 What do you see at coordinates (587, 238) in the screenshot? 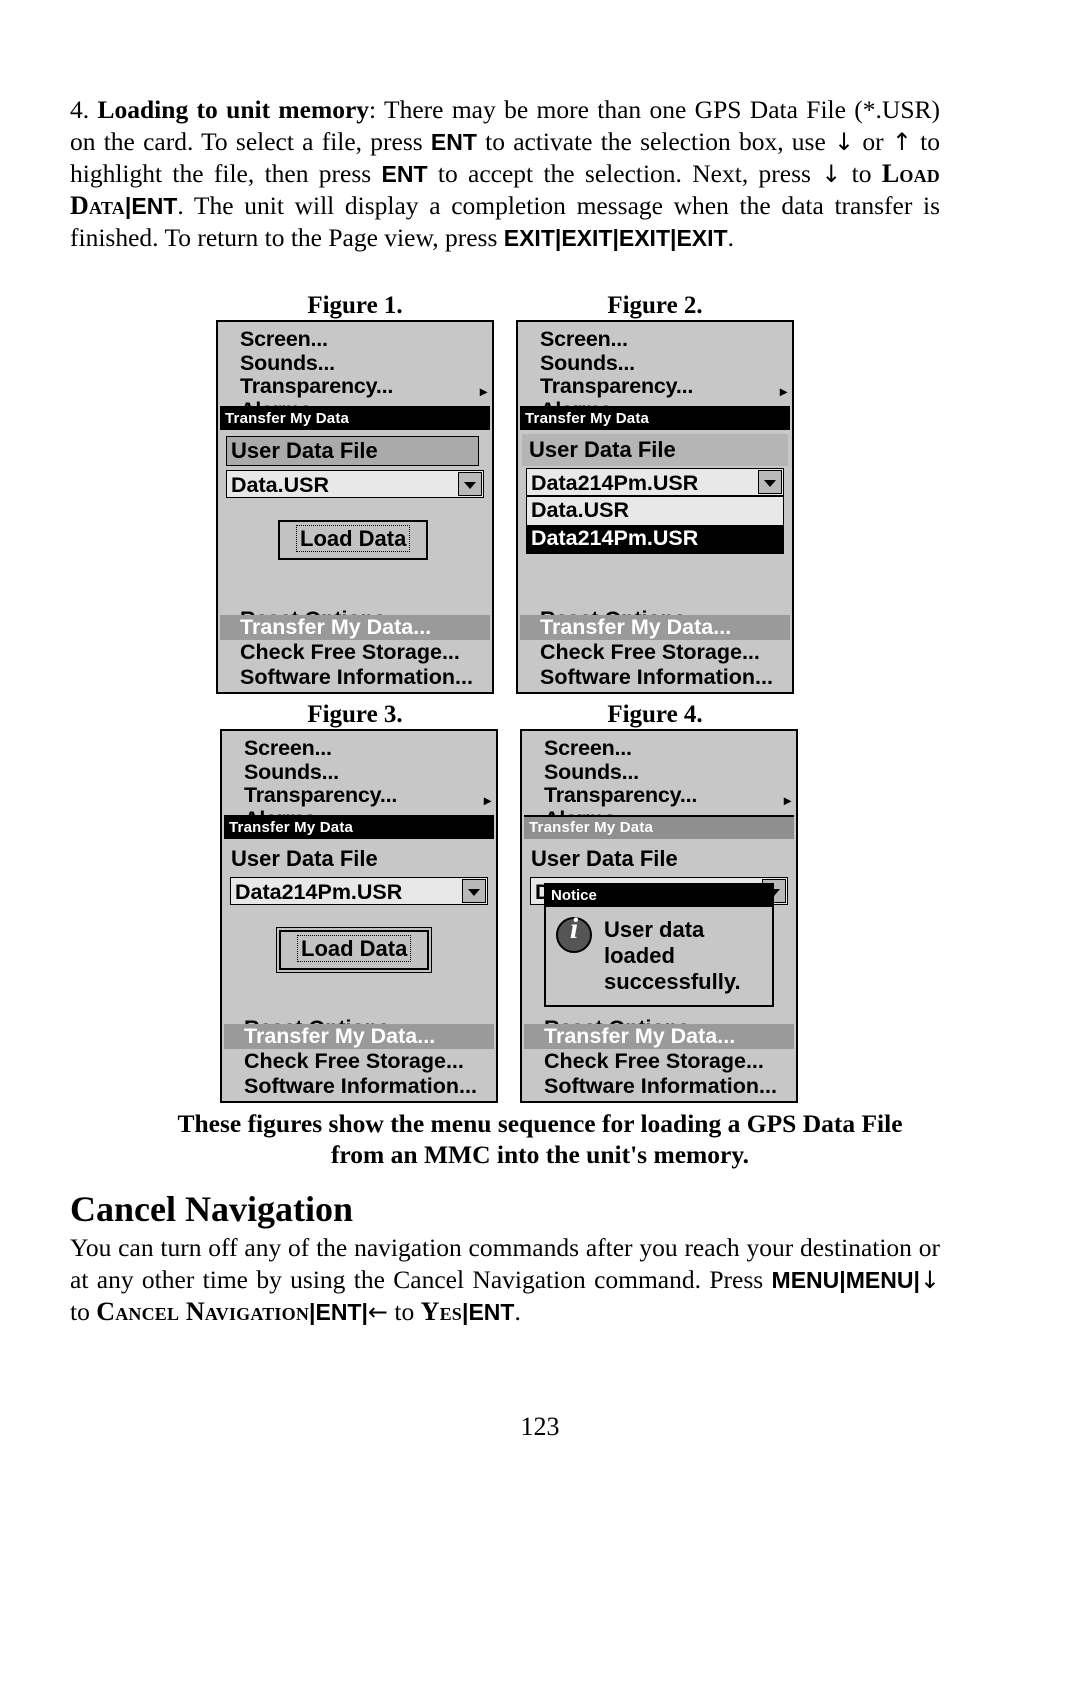
I see `key-exit-2: EXIT` at bounding box center [587, 238].